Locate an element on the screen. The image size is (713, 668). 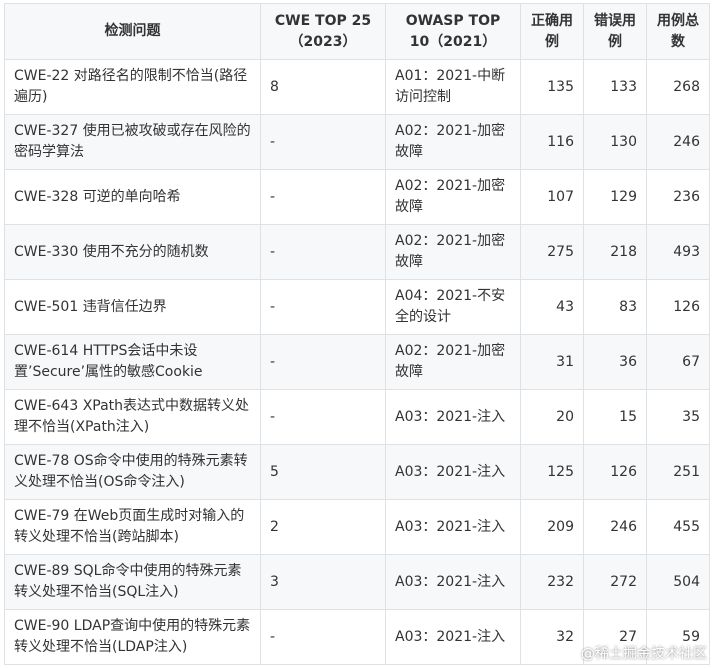
cell-issue: CWE-614 HTTPS会话中未设置’Secure’属性的敏感Cookie is located at coordinates (132, 362).